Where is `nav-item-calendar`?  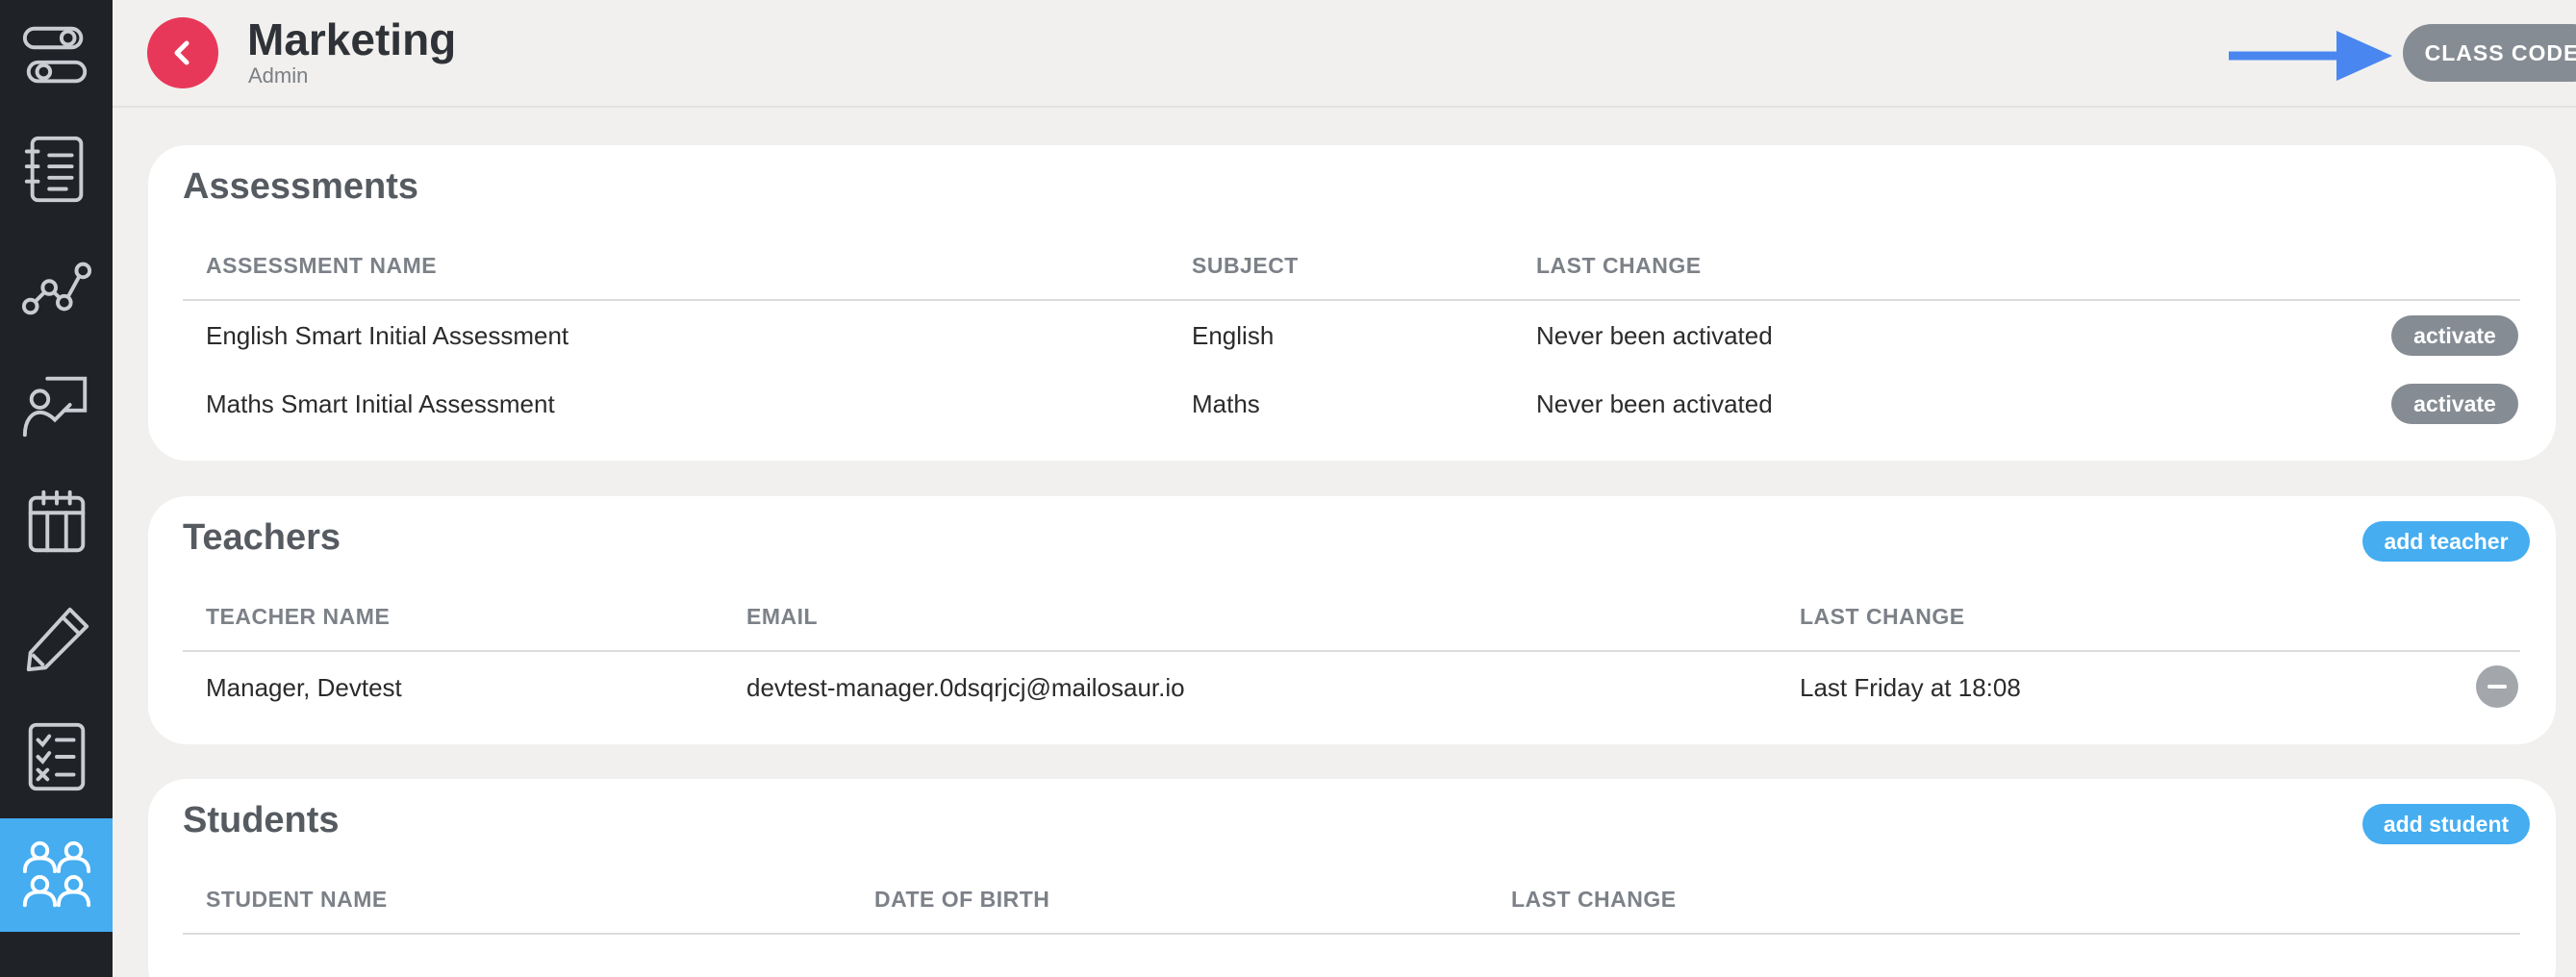
nav-item-calendar is located at coordinates (56, 522).